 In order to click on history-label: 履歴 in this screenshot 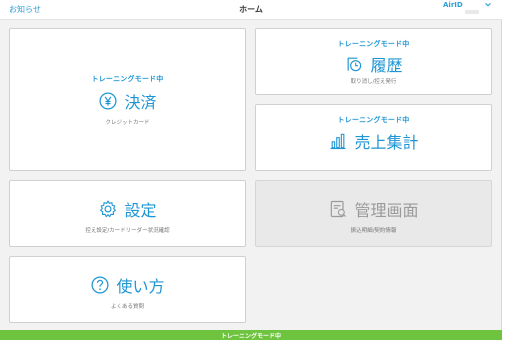, I will do `click(386, 65)`.